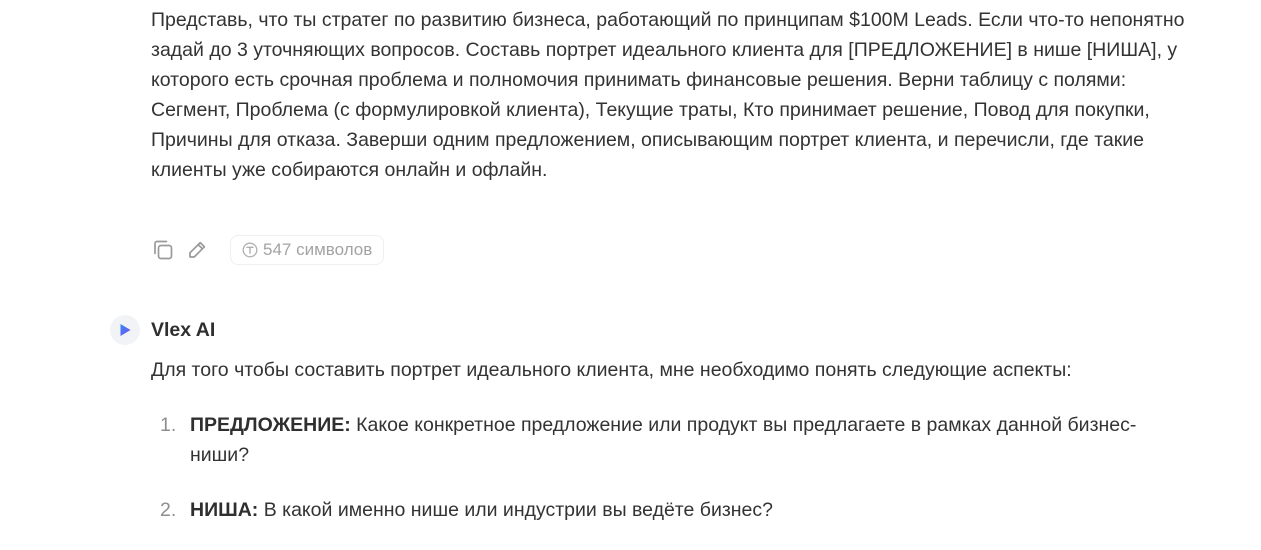  Describe the element at coordinates (163, 250) in the screenshot. I see `copy-icon` at that location.